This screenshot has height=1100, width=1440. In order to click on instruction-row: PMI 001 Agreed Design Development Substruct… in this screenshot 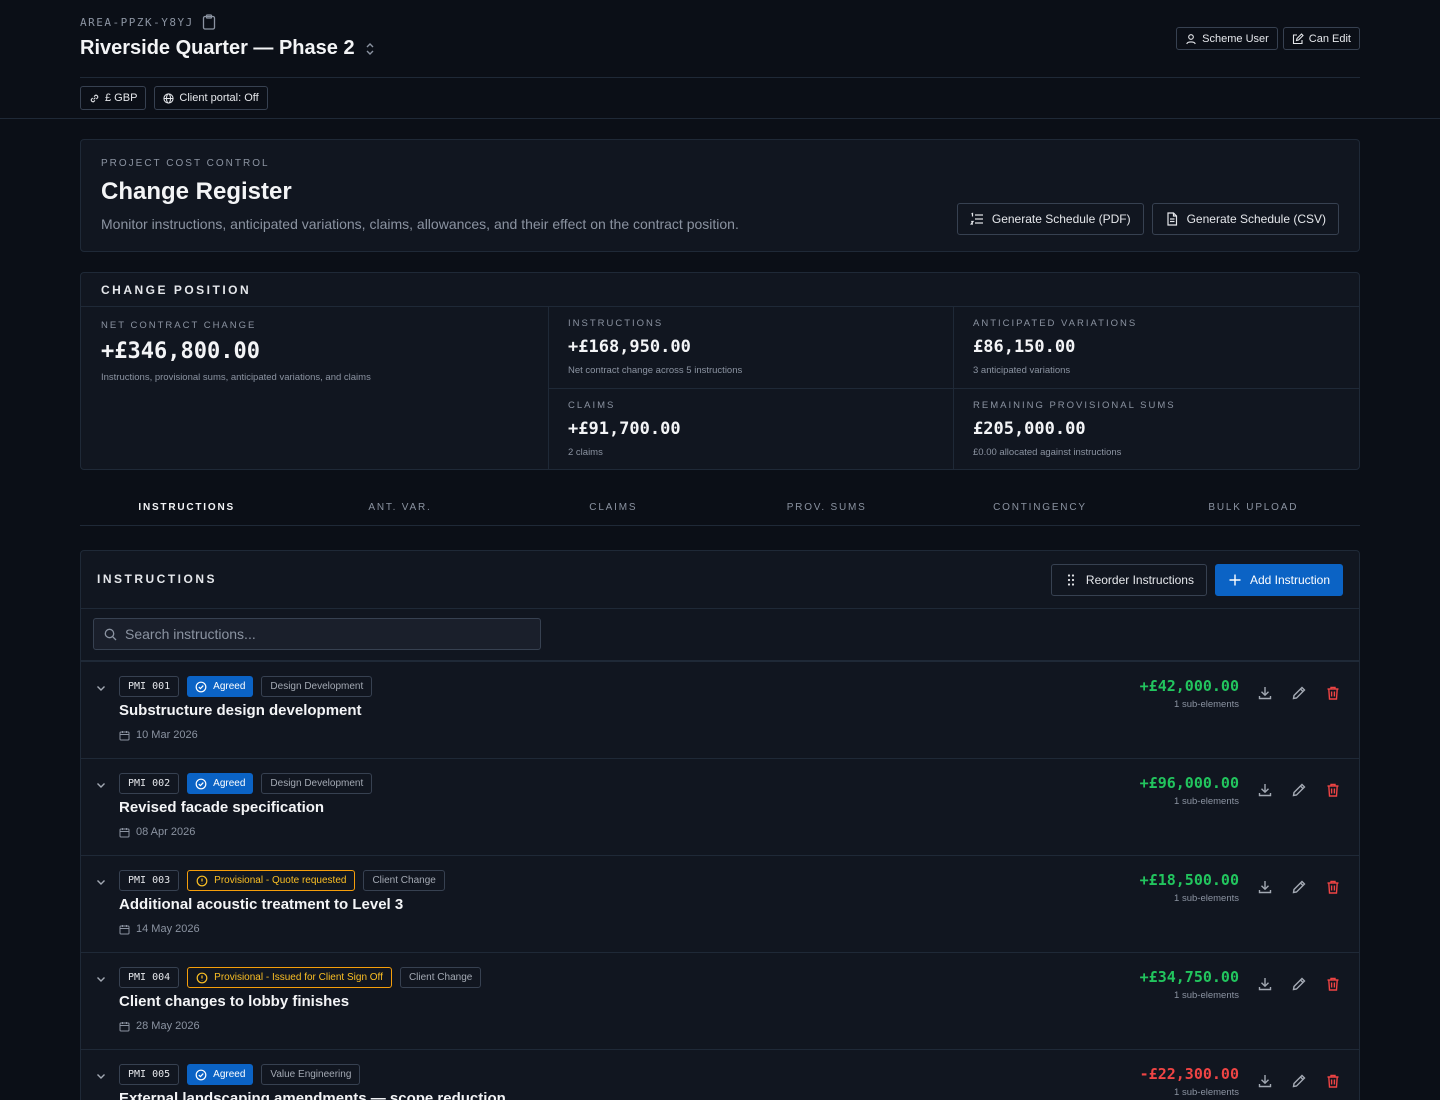, I will do `click(720, 710)`.